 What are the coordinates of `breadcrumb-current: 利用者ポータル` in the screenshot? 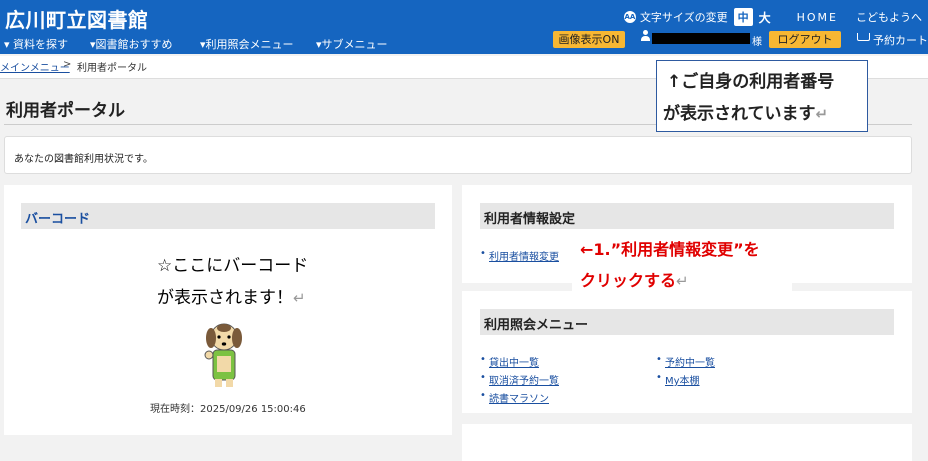 It's located at (112, 68).